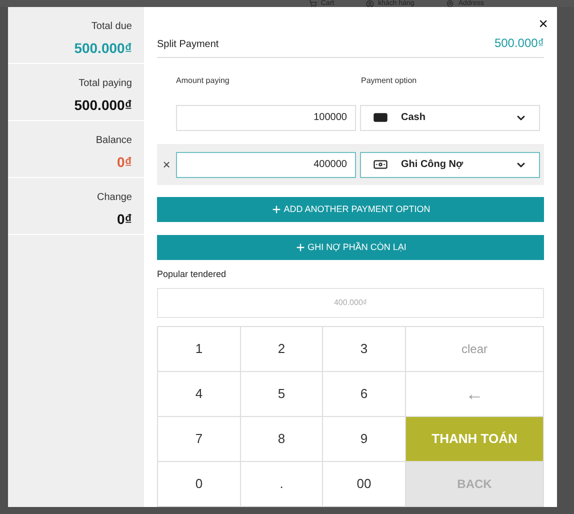 The height and width of the screenshot is (514, 574). Describe the element at coordinates (450, 117) in the screenshot. I see `payment-option-select: Cash` at that location.